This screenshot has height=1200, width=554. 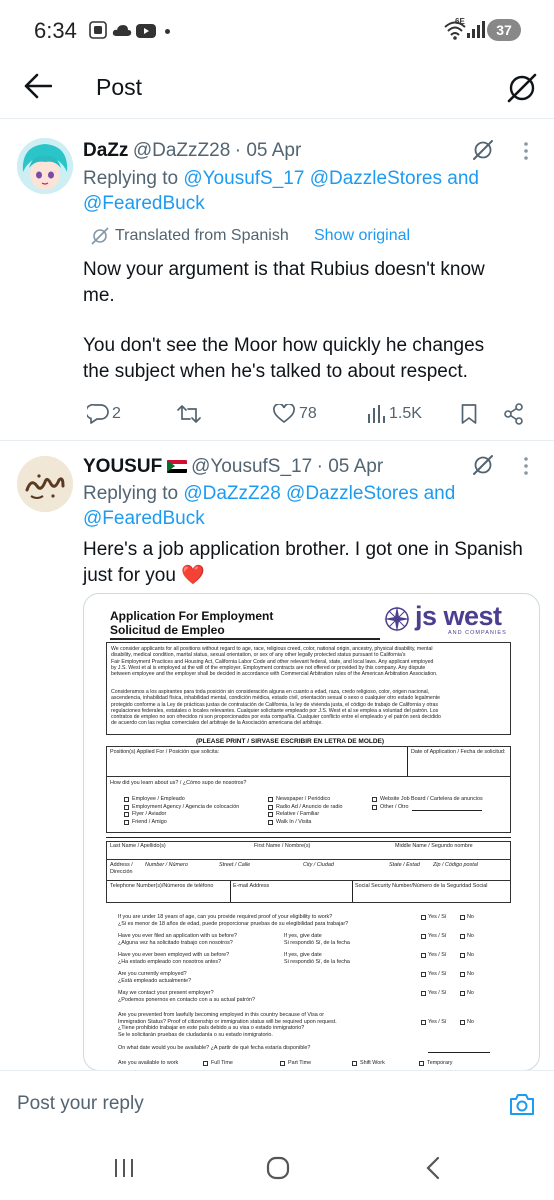 I want to click on reply-input: Post your reply, so click(x=80, y=1104).